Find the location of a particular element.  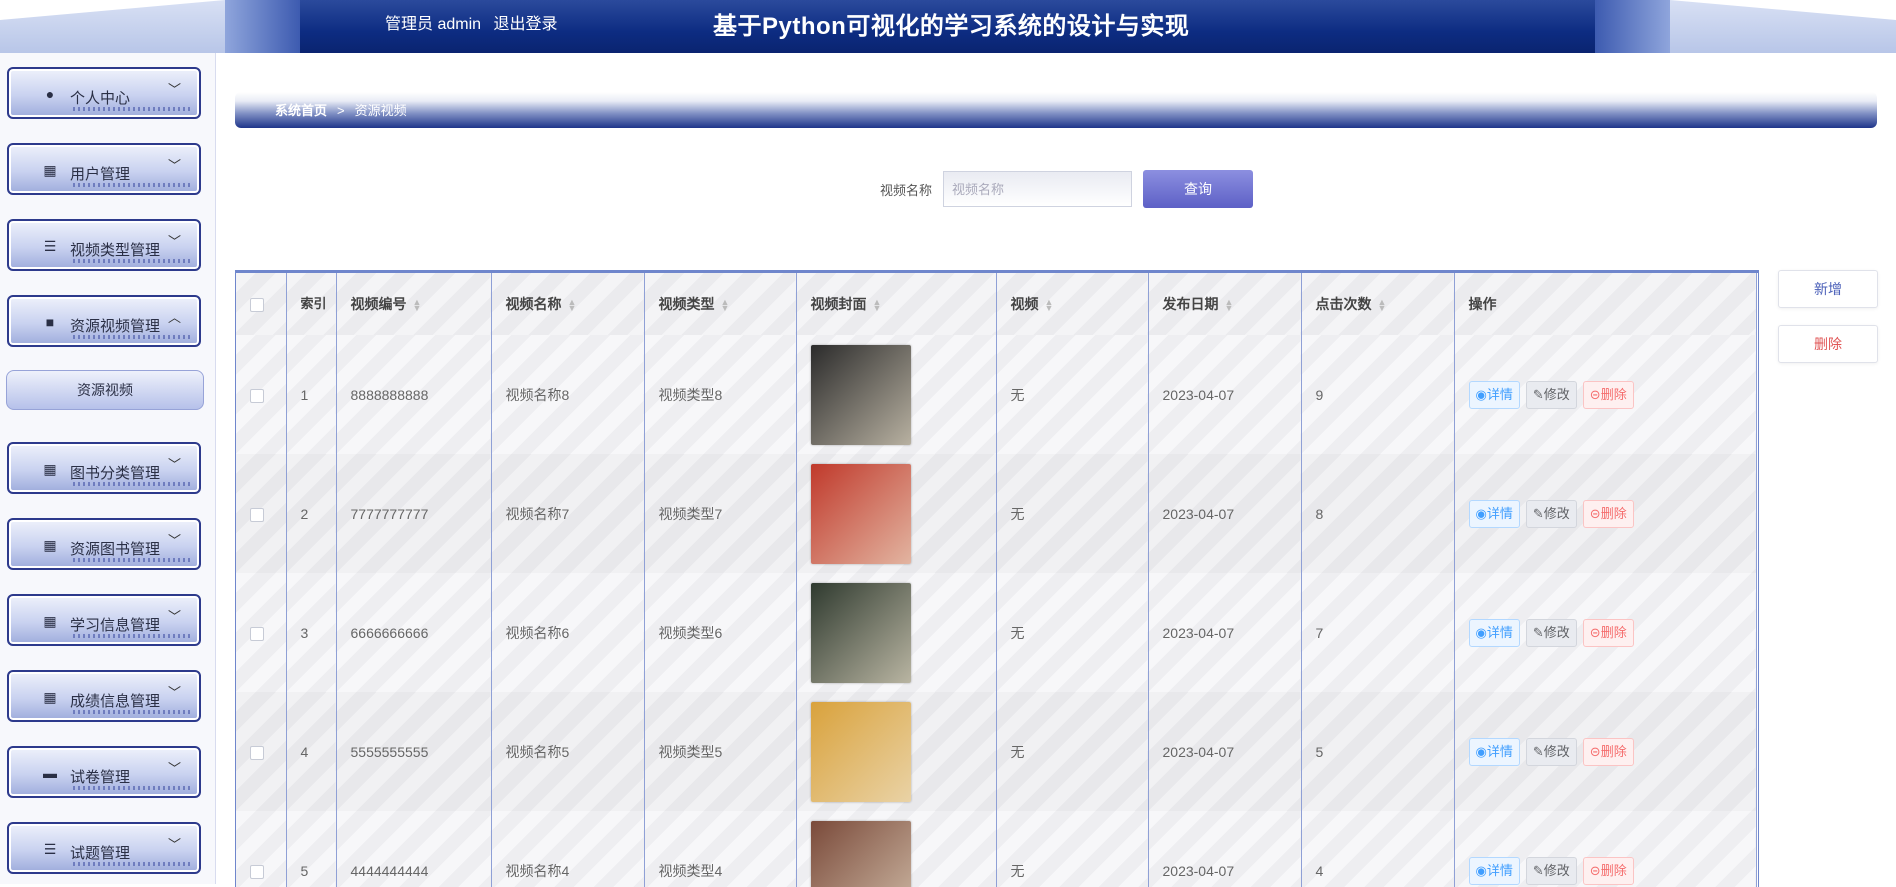

batch-delete-button: 删除 is located at coordinates (1828, 344).